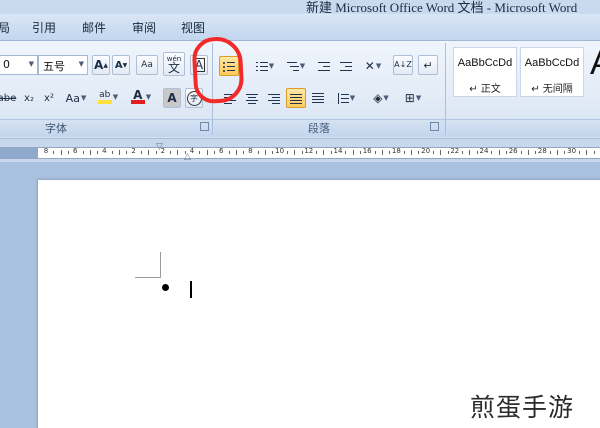  Describe the element at coordinates (485, 63) in the screenshot. I see `style-sample: AaBbCcDd` at that location.